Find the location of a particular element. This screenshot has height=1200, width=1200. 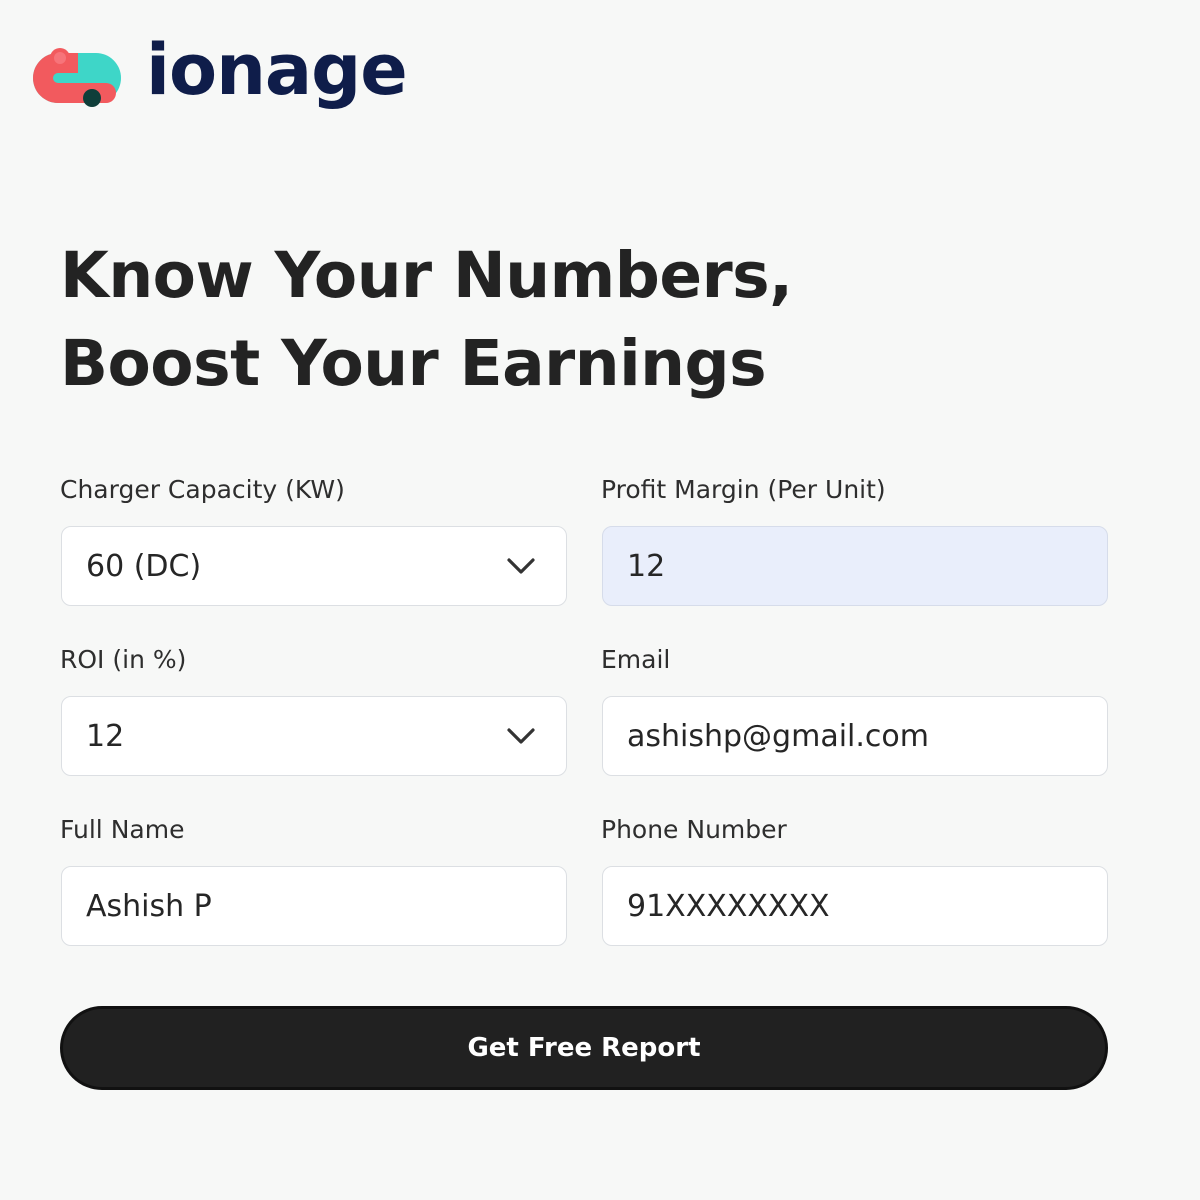

roi-value: 12 is located at coordinates (105, 736).